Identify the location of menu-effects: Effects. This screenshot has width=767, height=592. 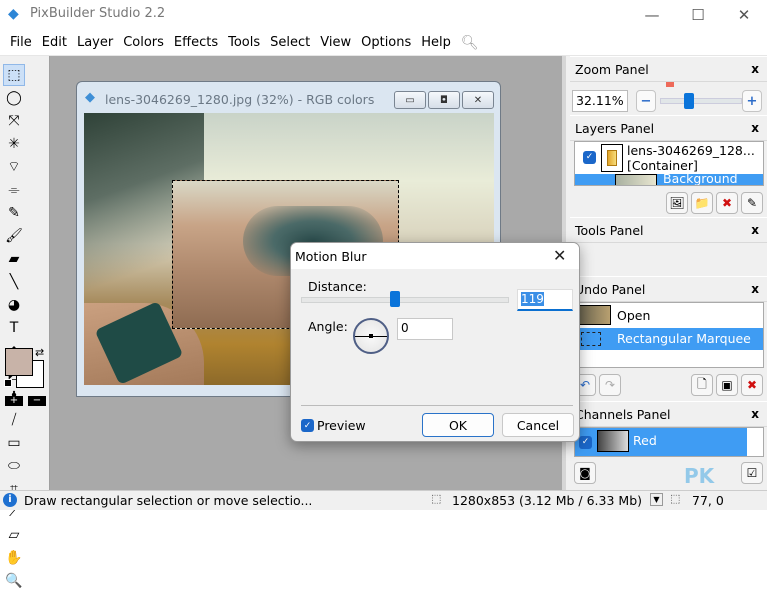
(196, 42).